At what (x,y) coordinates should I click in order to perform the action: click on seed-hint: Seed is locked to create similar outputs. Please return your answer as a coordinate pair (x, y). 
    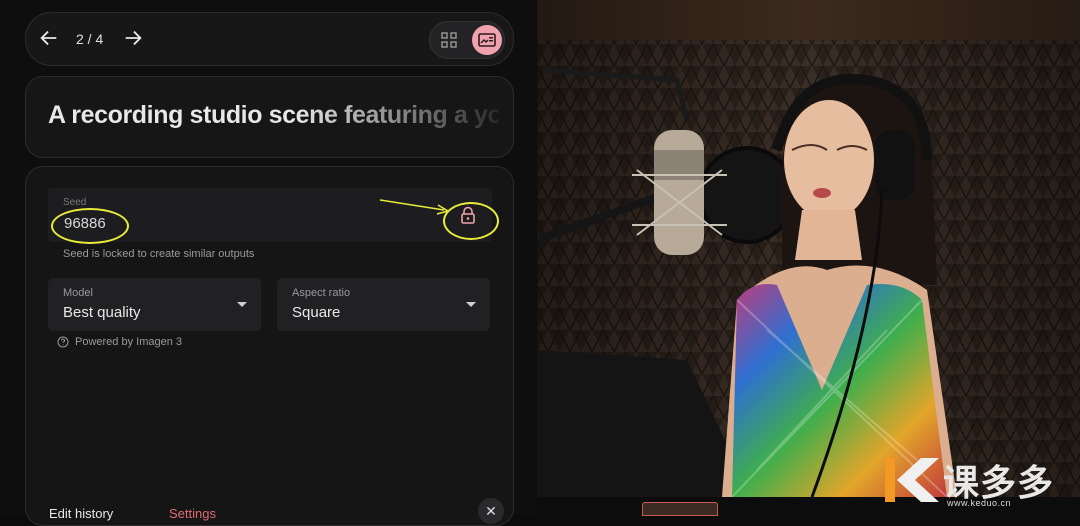
    Looking at the image, I should click on (159, 254).